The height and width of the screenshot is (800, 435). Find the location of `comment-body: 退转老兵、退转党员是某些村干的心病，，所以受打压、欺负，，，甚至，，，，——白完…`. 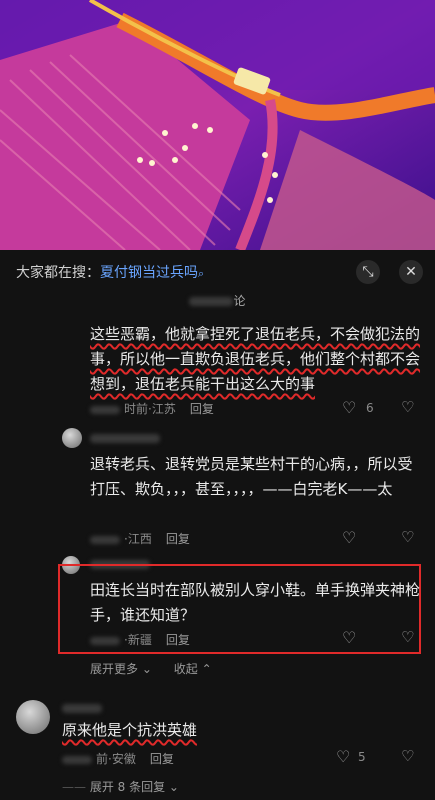

comment-body: 退转老兵、退转党员是某些村干的心病，，所以受打压、欺负，，，甚至，，，，——白完… is located at coordinates (251, 476).